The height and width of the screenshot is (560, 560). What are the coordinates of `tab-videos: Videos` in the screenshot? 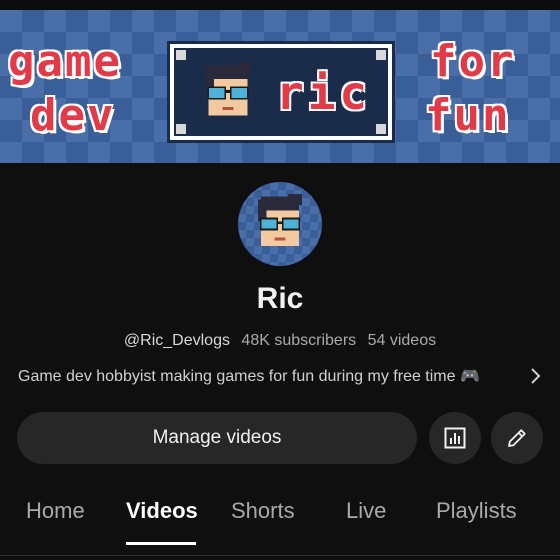 It's located at (162, 511).